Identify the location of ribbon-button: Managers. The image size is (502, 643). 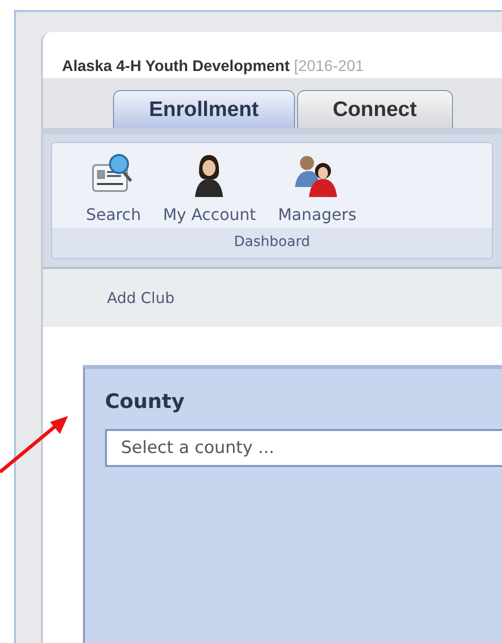
(317, 187).